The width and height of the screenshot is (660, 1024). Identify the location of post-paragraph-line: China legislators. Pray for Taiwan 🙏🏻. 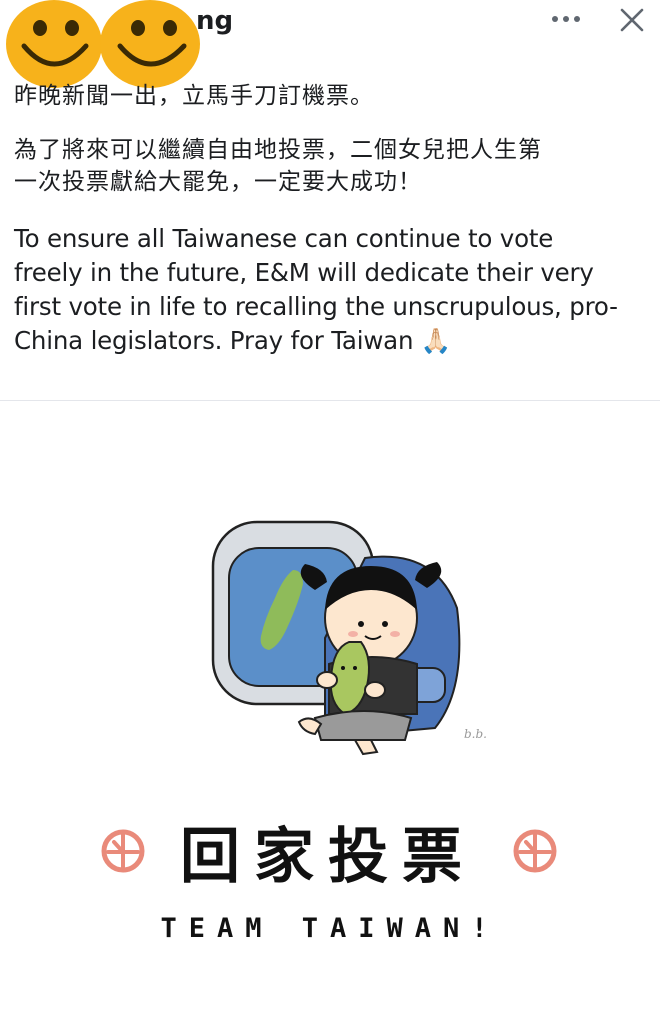
(233, 340).